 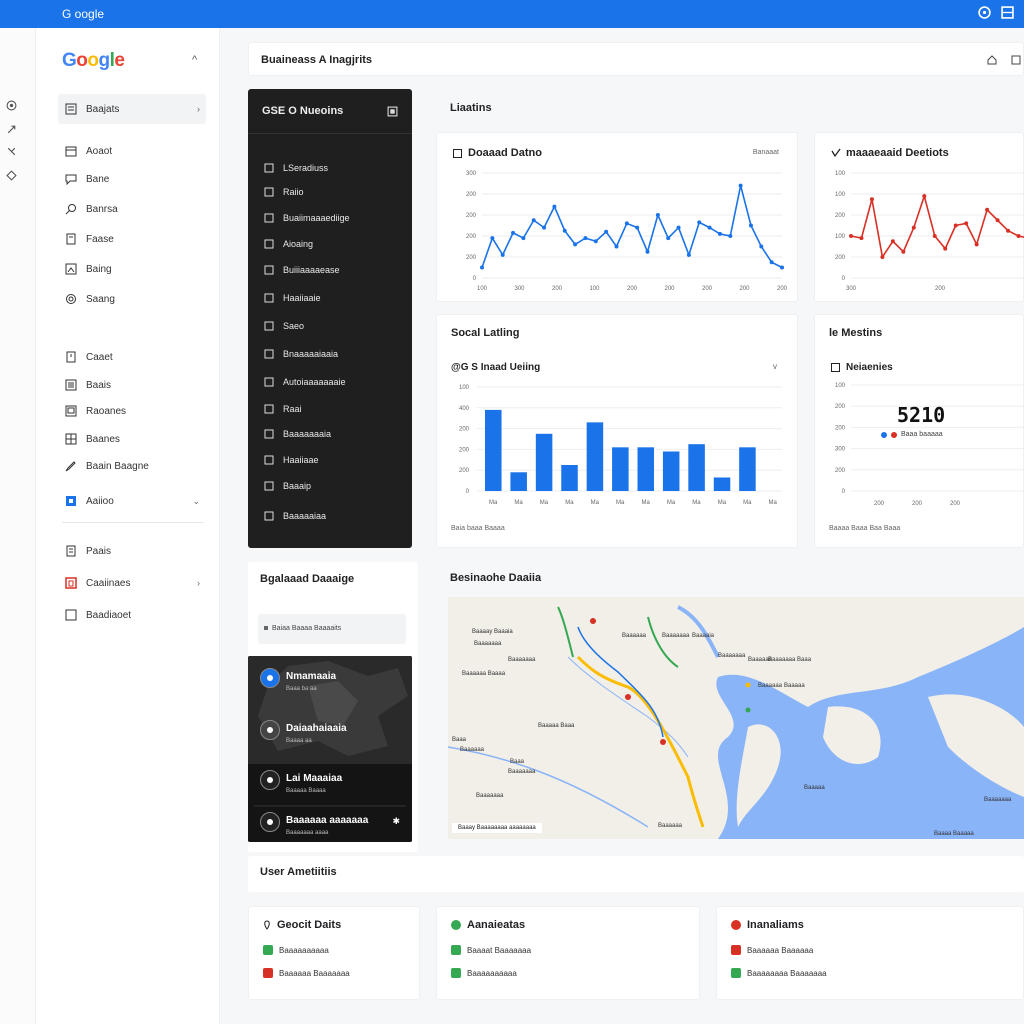 What do you see at coordinates (132, 299) in the screenshot?
I see `sidebar-item: Saang` at bounding box center [132, 299].